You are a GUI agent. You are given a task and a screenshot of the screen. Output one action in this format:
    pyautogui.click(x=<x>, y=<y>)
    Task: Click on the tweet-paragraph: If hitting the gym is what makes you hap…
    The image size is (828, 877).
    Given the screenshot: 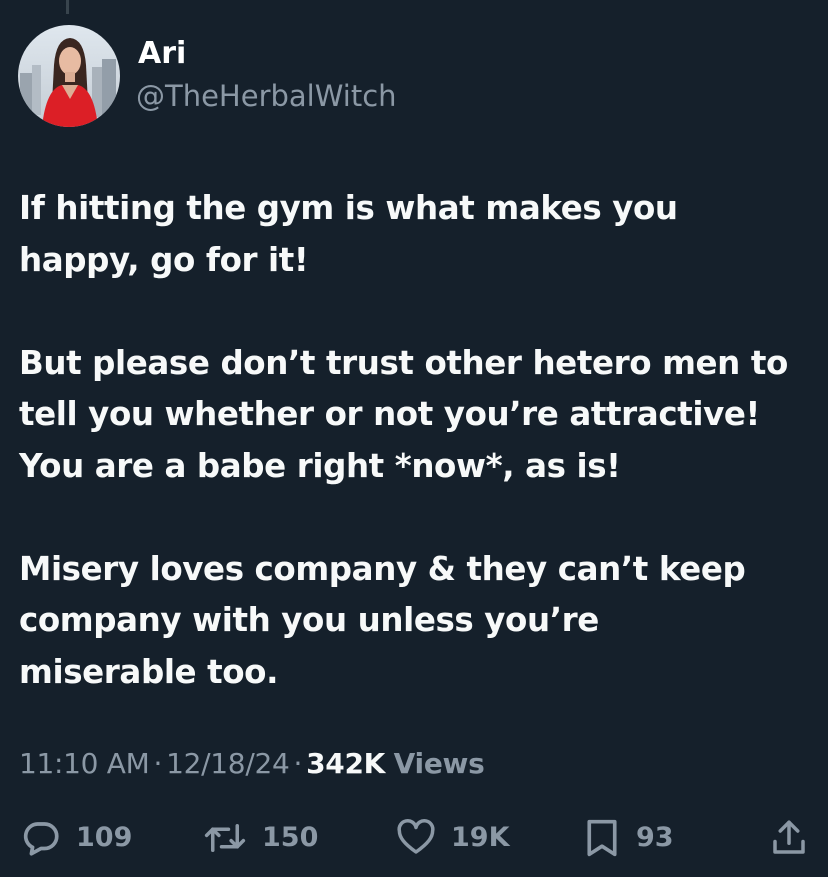 What is the action you would take?
    pyautogui.click(x=348, y=234)
    